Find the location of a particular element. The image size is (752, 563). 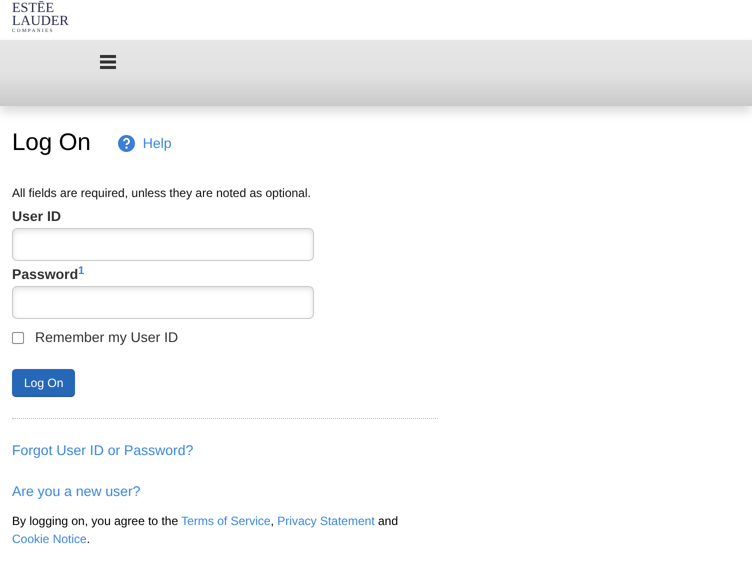

help-icon is located at coordinates (126, 143).